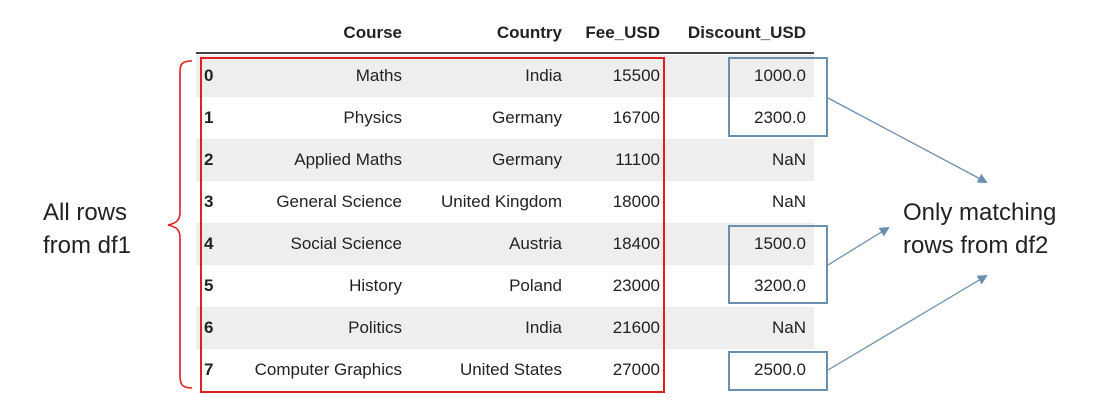  Describe the element at coordinates (180, 224) in the screenshot. I see `left-brace` at that location.